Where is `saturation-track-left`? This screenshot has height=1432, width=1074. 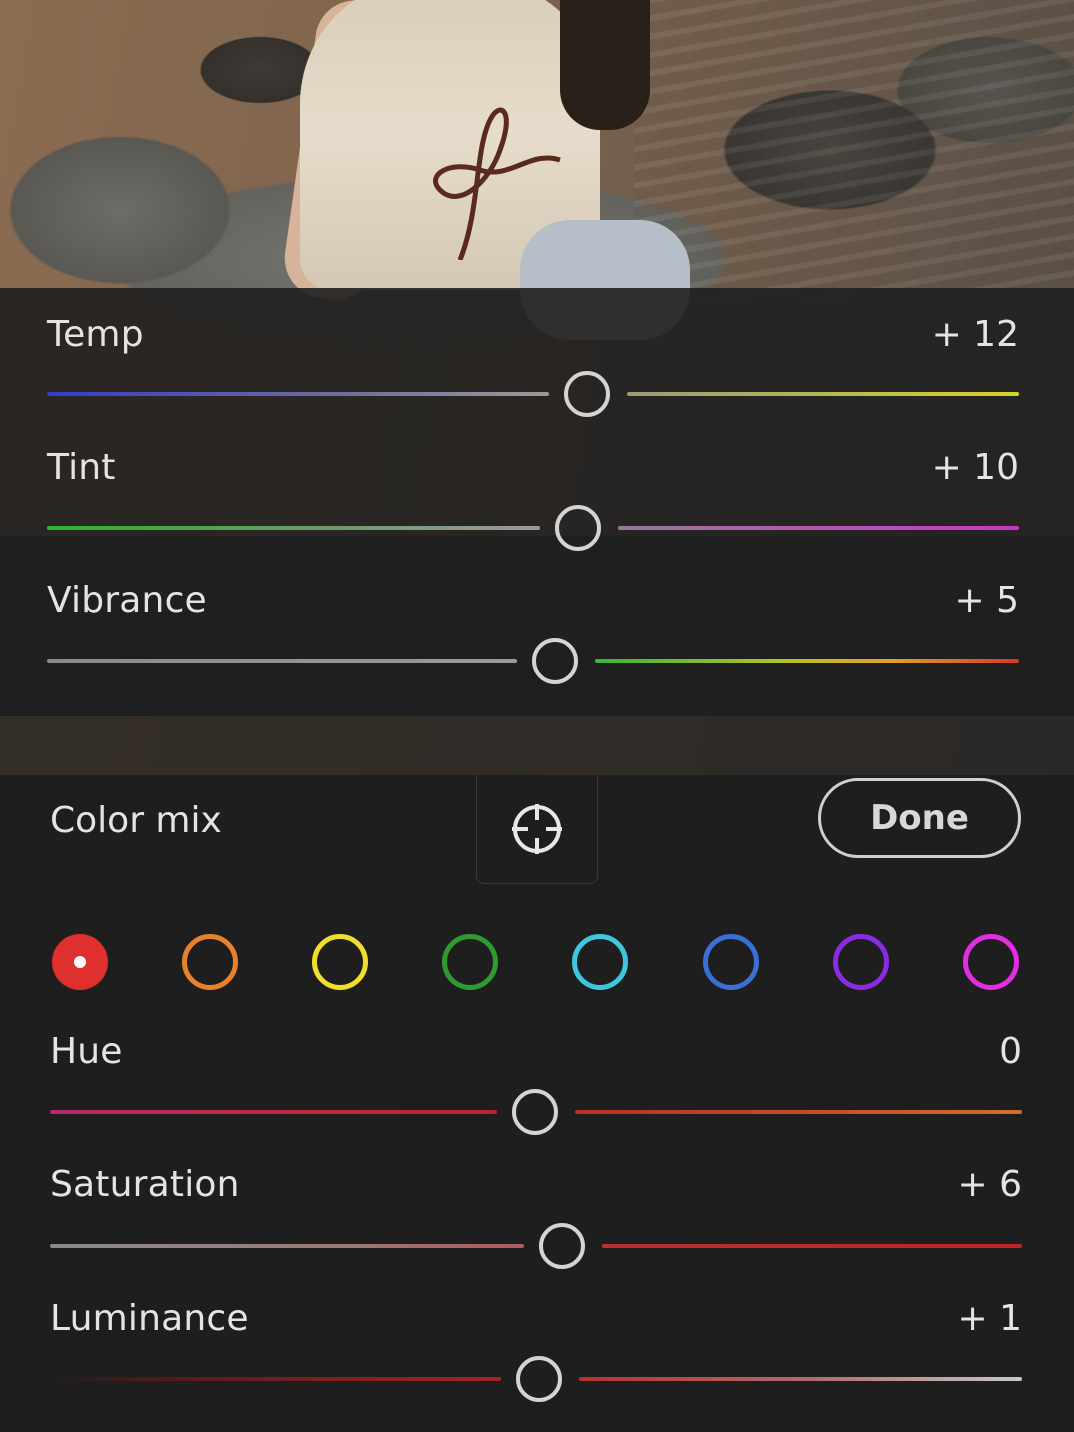
saturation-track-left is located at coordinates (287, 1246).